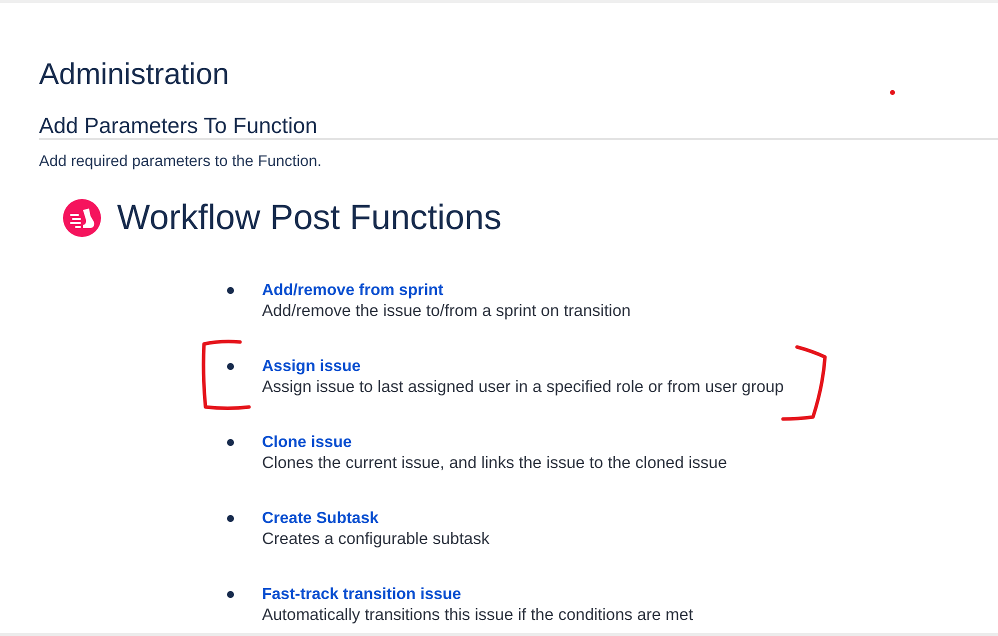 The height and width of the screenshot is (636, 998). Describe the element at coordinates (353, 290) in the screenshot. I see `function-link: Add/remove from sprint` at that location.